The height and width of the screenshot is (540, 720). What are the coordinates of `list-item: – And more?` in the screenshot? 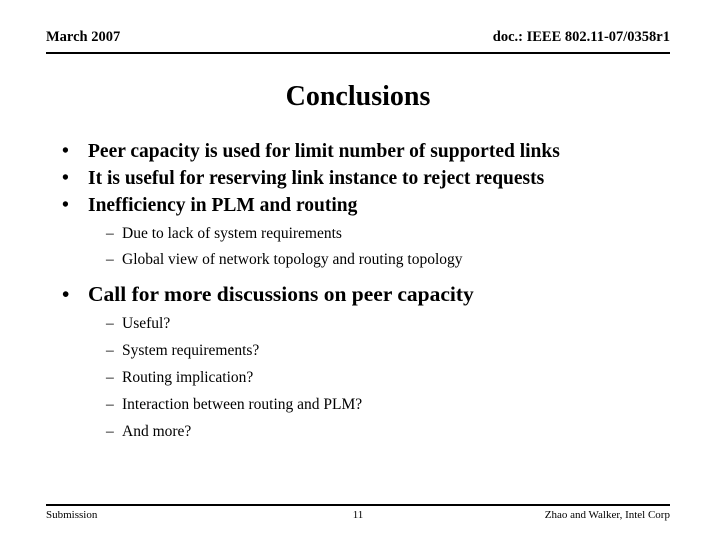 It's located at (361, 432).